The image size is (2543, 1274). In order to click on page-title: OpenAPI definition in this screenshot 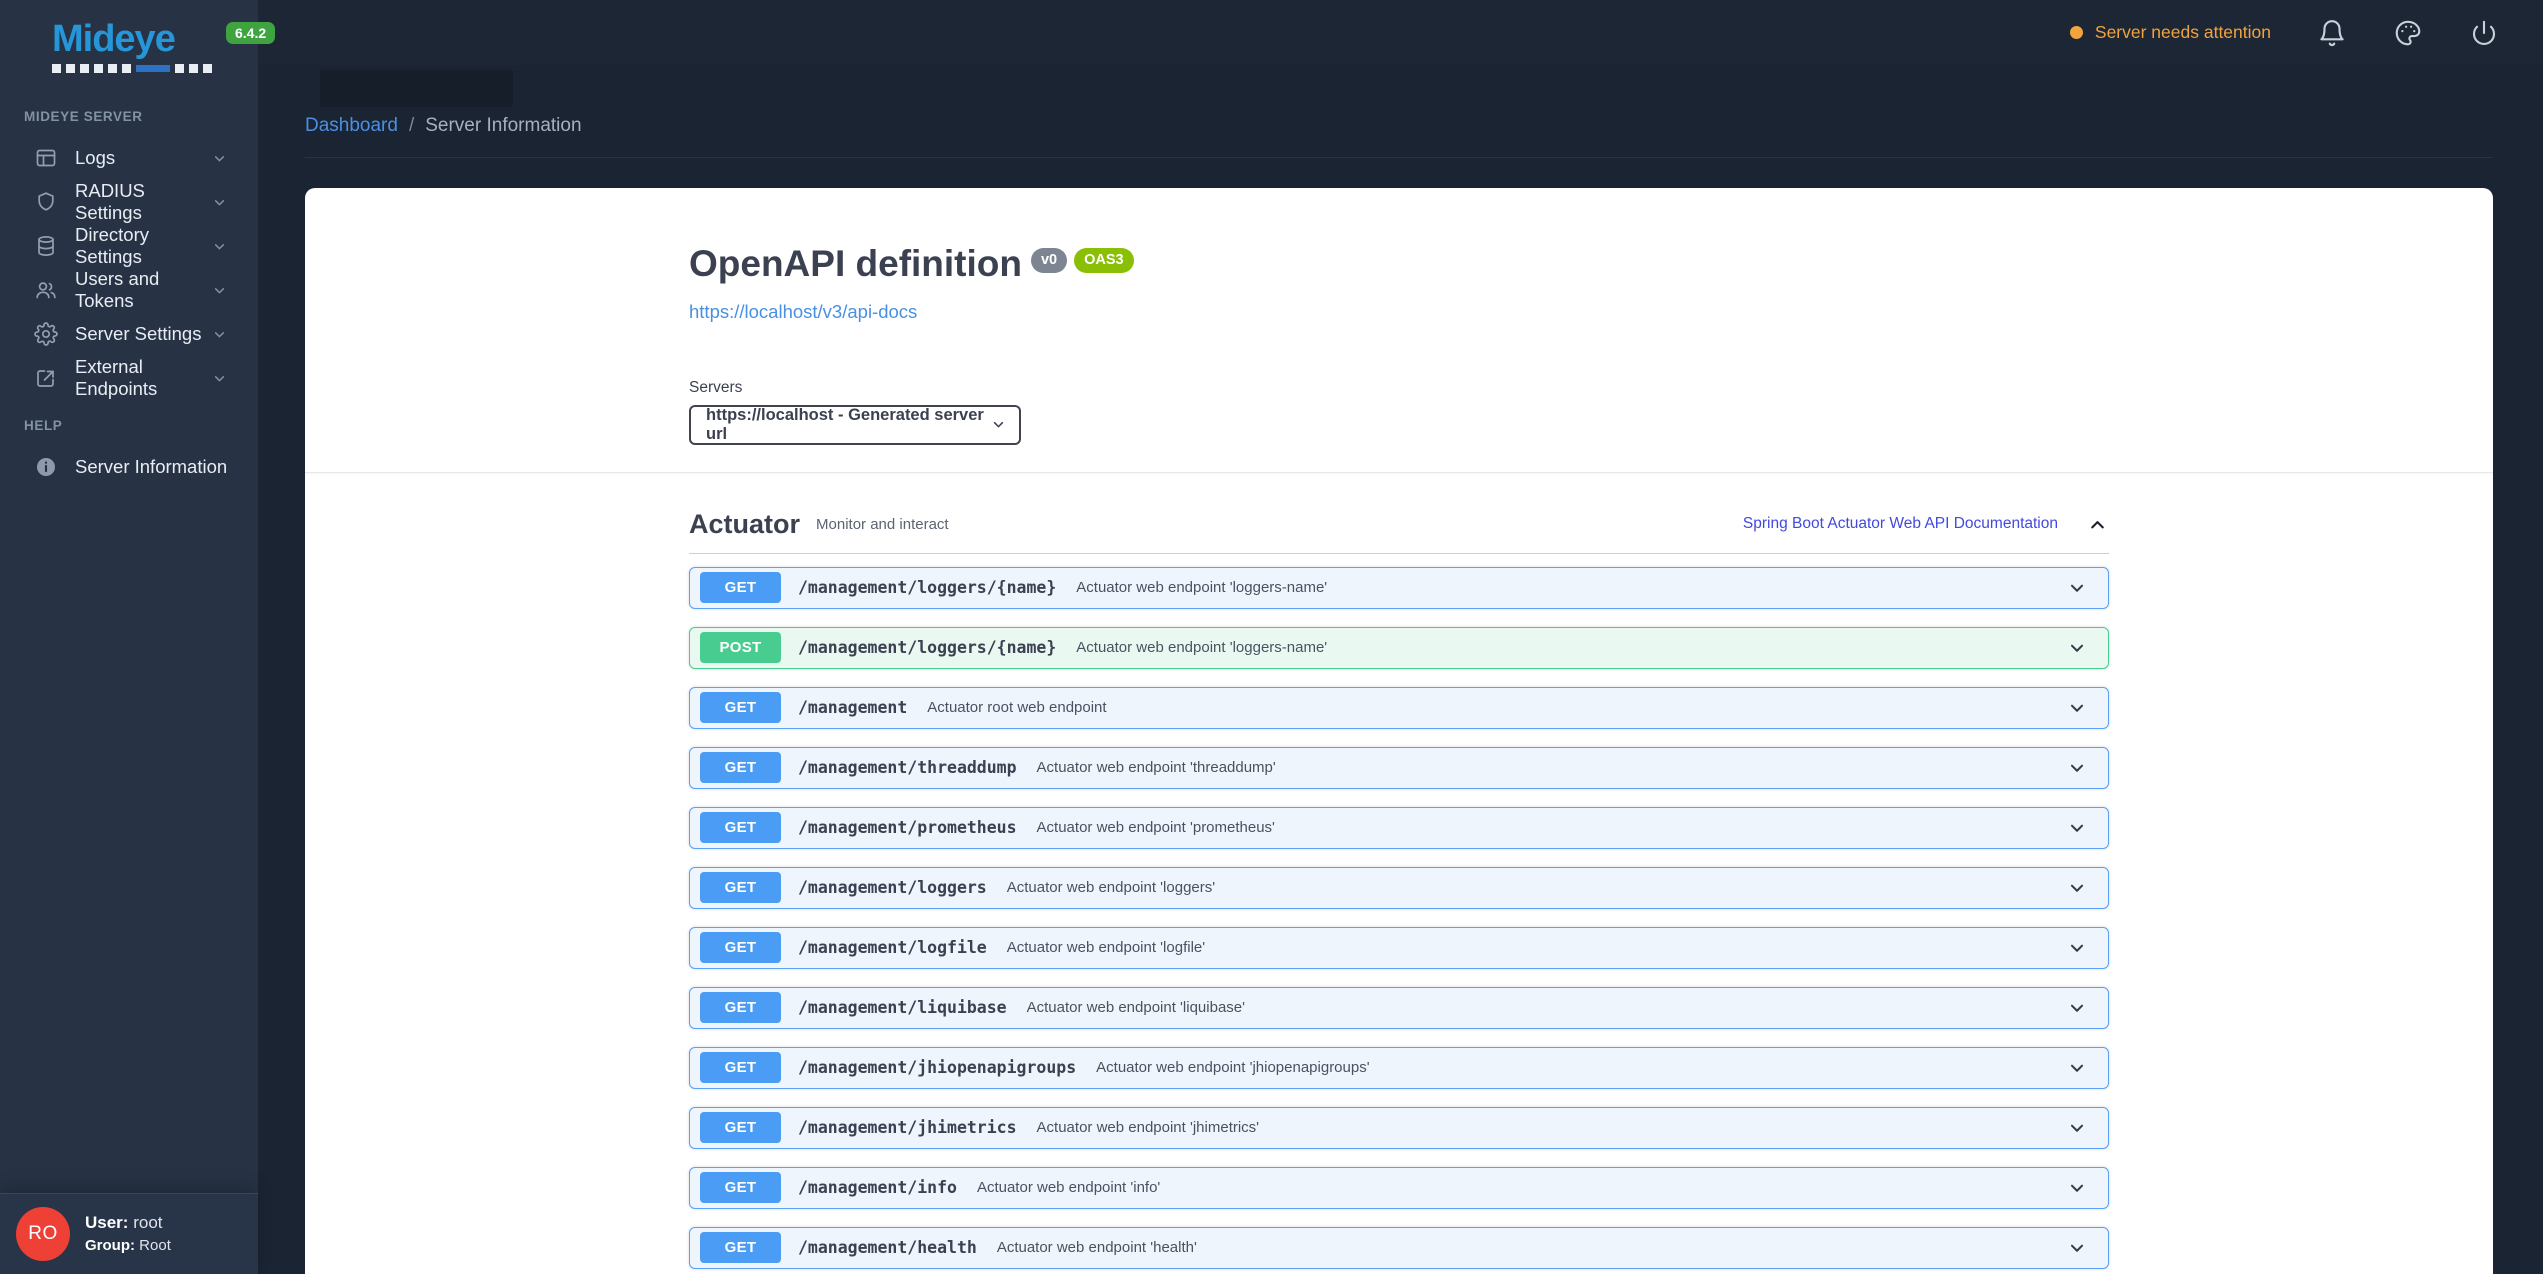, I will do `click(855, 263)`.